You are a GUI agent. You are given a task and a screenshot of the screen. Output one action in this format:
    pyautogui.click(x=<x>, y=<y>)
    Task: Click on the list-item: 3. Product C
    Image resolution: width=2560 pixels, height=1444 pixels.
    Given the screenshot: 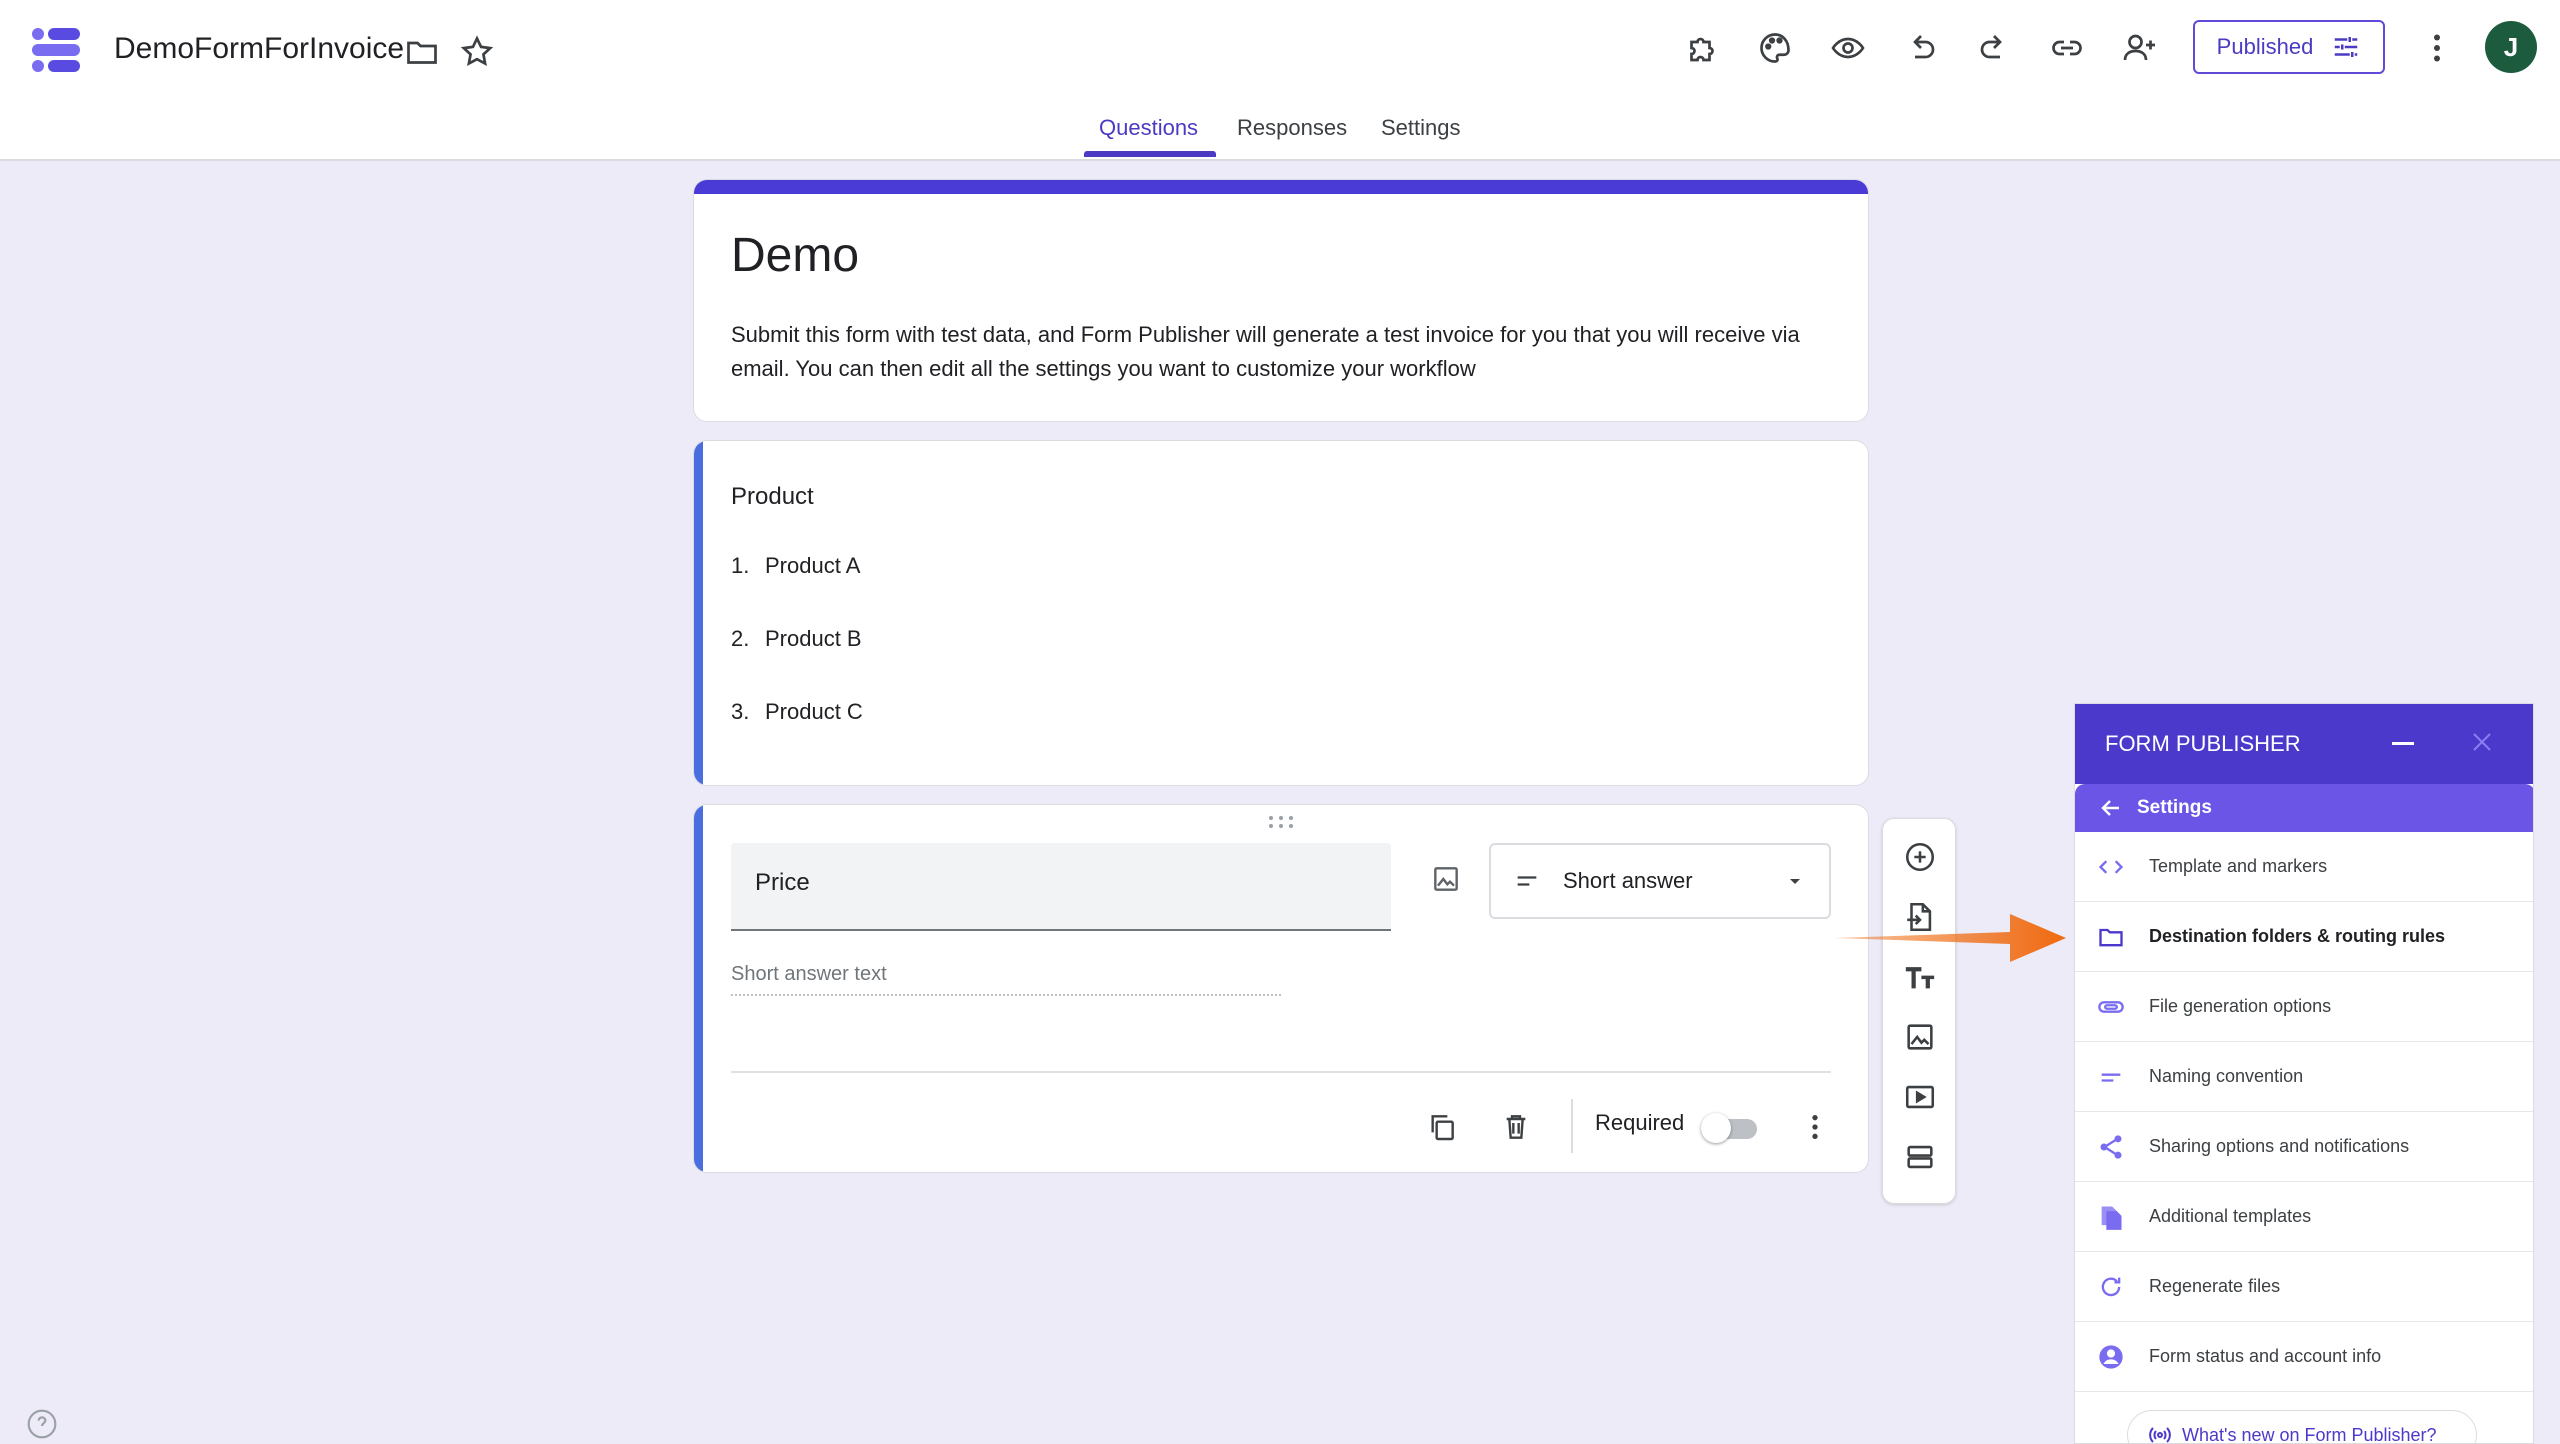 What is the action you would take?
    pyautogui.click(x=797, y=712)
    